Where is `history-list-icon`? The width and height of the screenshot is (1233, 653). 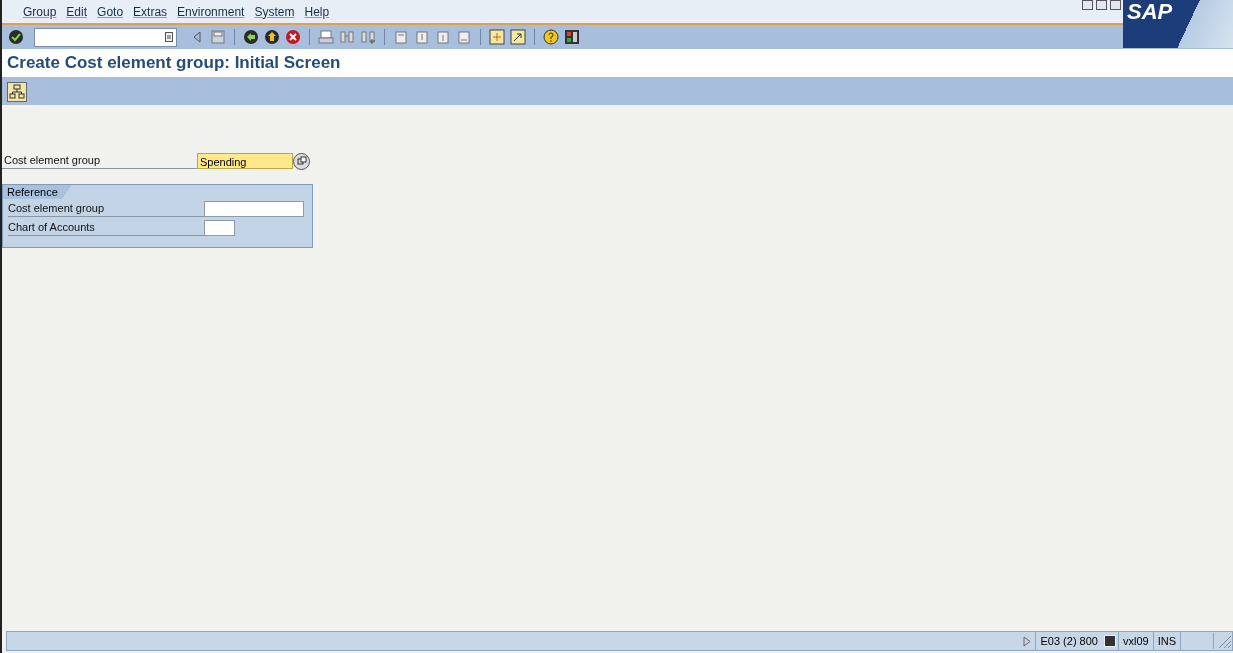
history-list-icon is located at coordinates (169, 37).